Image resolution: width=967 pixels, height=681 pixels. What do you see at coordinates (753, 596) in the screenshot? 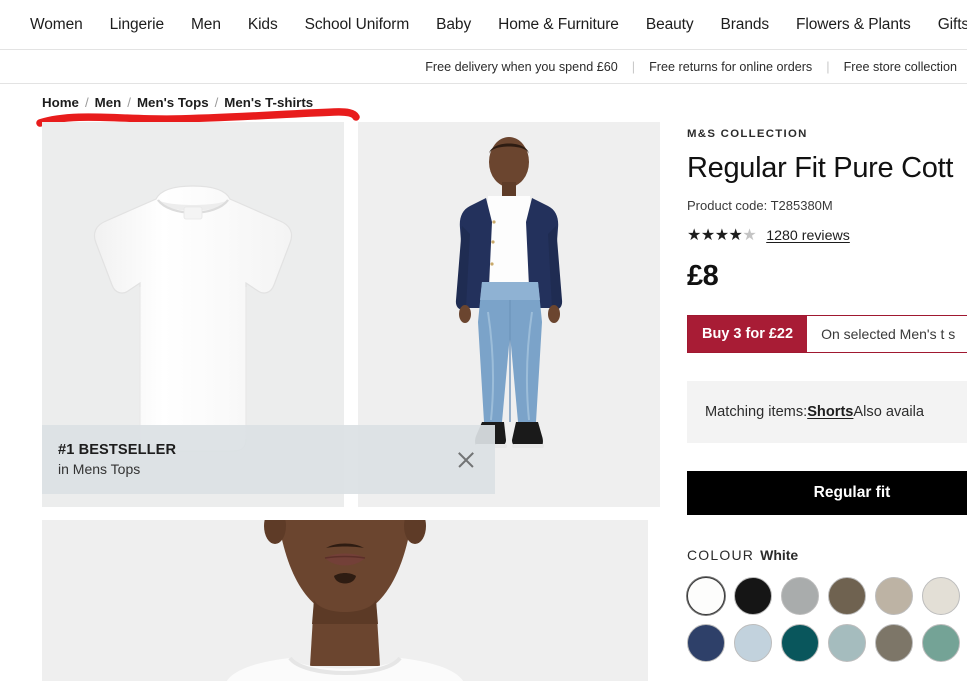
I see `colour-swatch-black` at bounding box center [753, 596].